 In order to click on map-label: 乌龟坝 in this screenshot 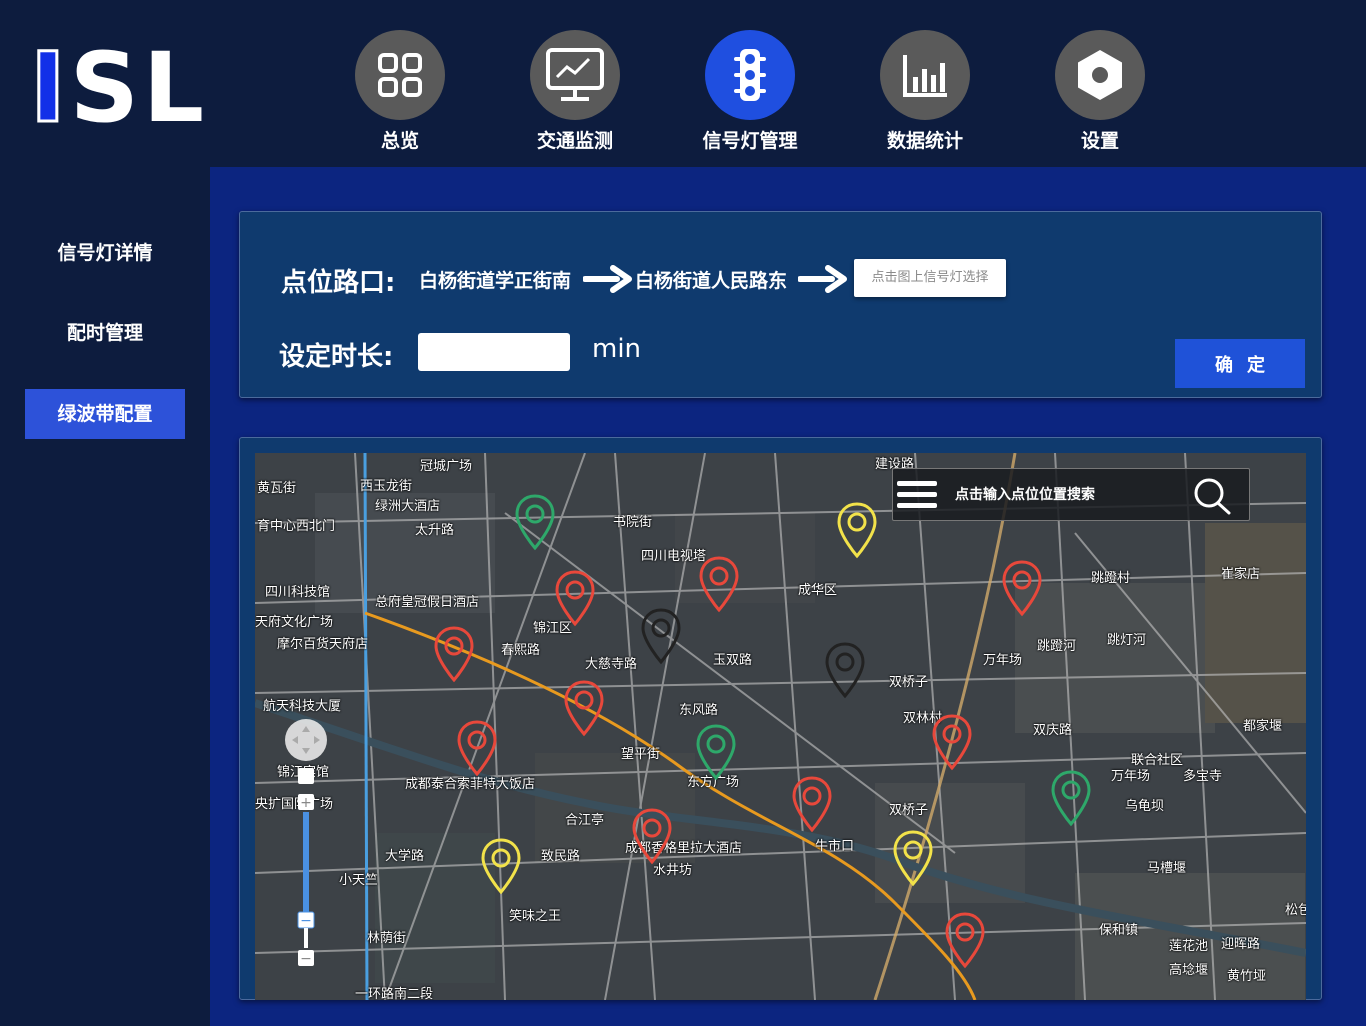, I will do `click(1145, 806)`.